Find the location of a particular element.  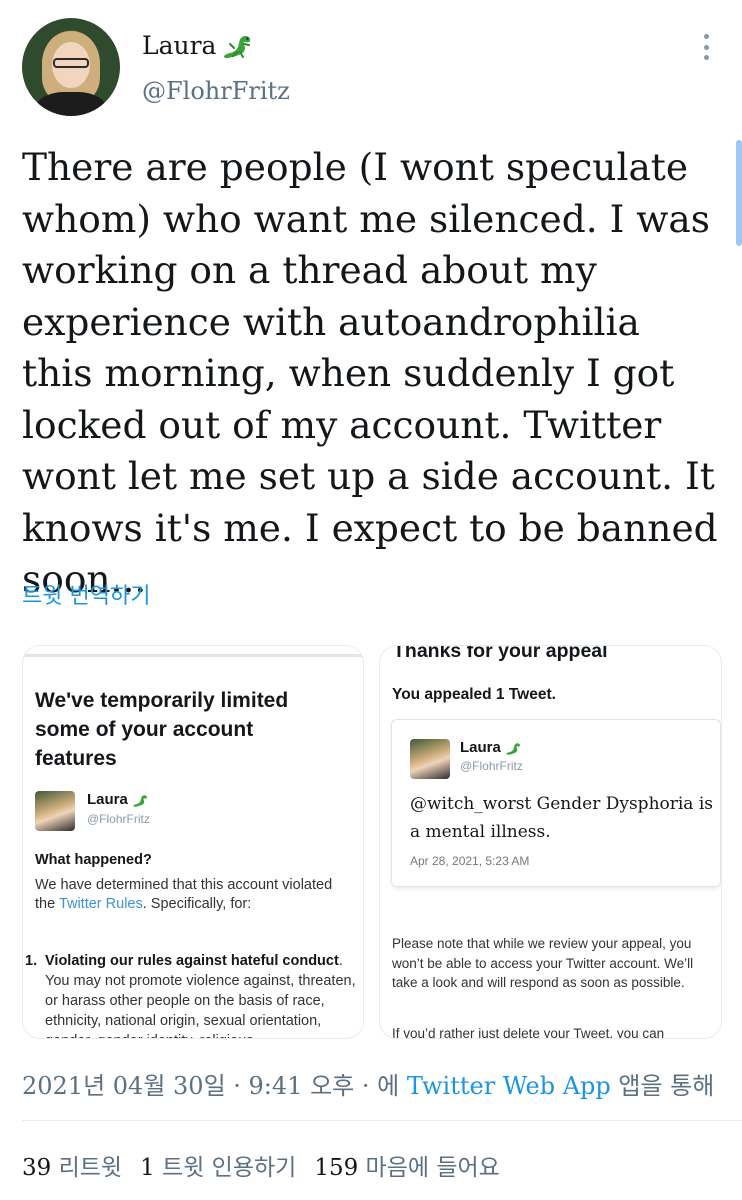

list-number: 1. is located at coordinates (31, 961).